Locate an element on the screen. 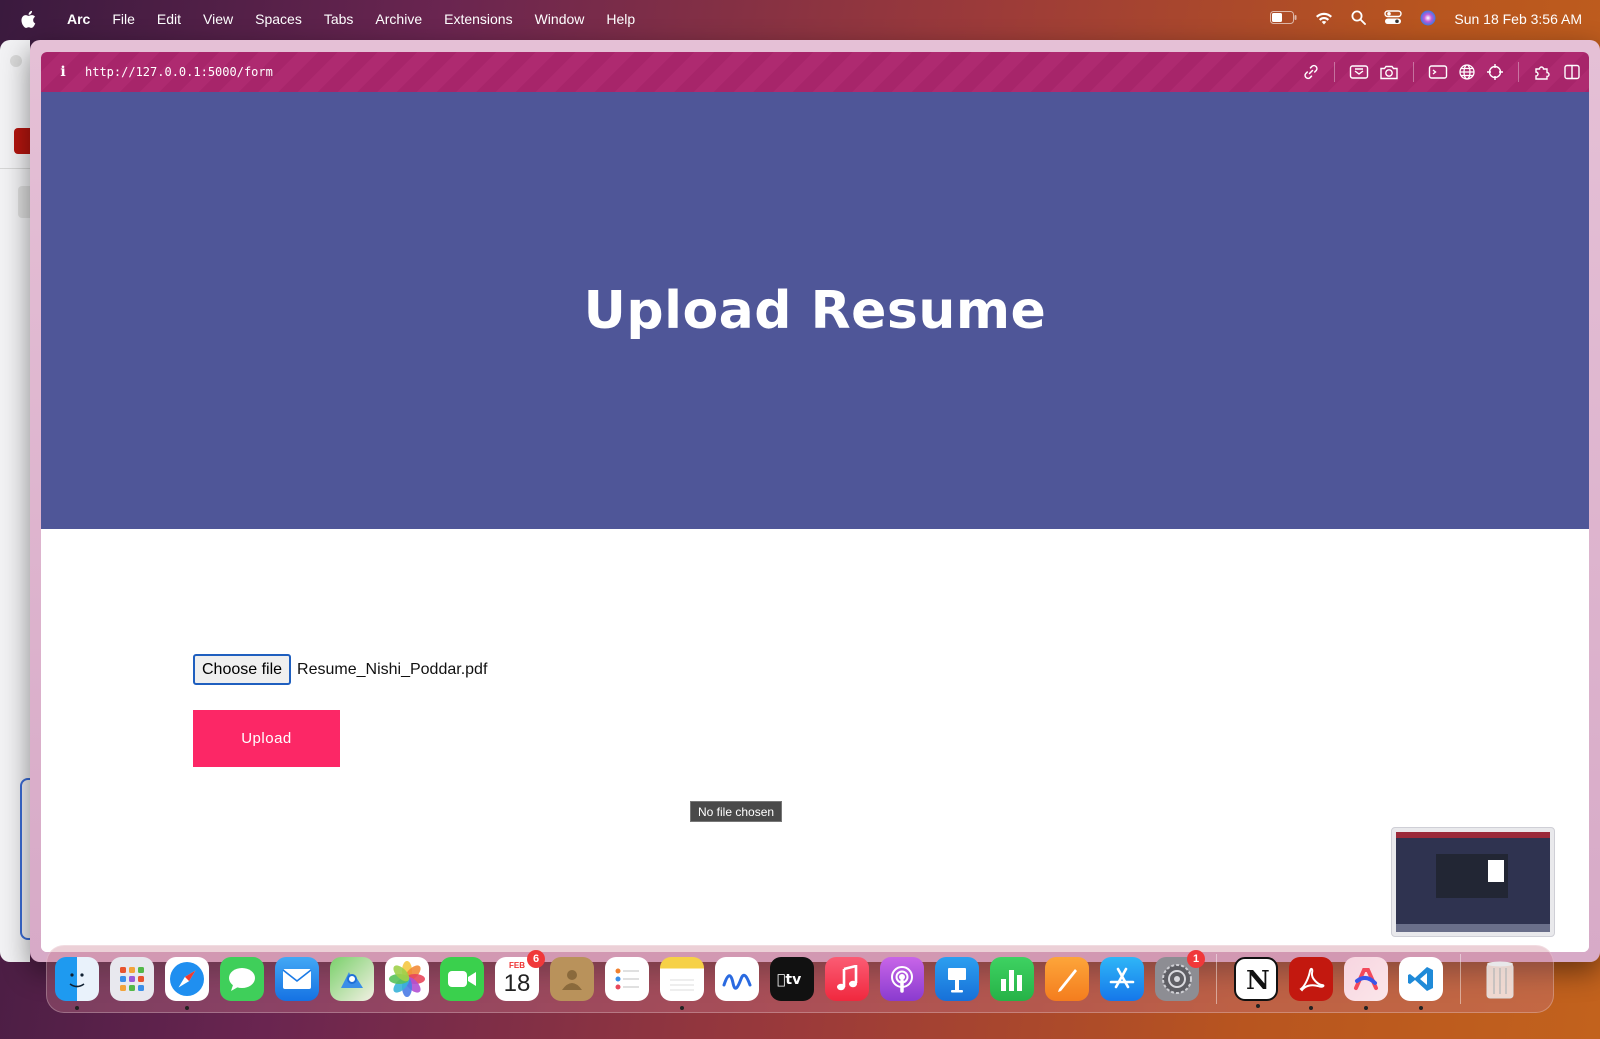 Image resolution: width=1600 pixels, height=1039 pixels. extensions-icon is located at coordinates (1543, 72).